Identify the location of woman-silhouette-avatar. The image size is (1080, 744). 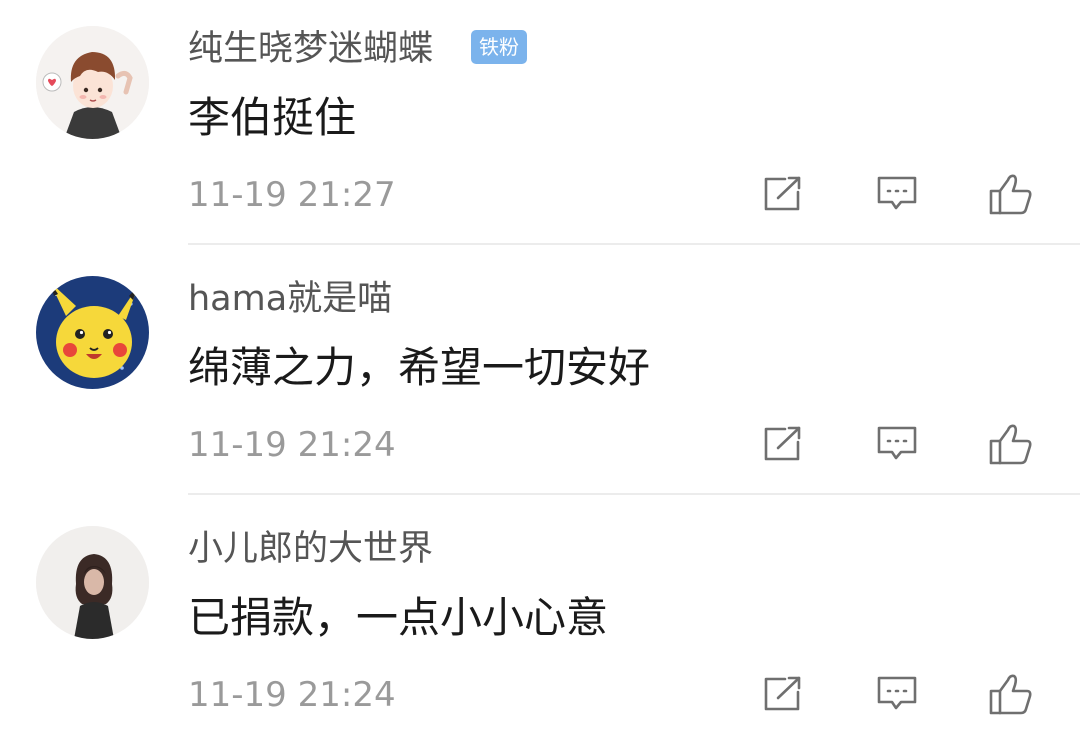
(92, 582).